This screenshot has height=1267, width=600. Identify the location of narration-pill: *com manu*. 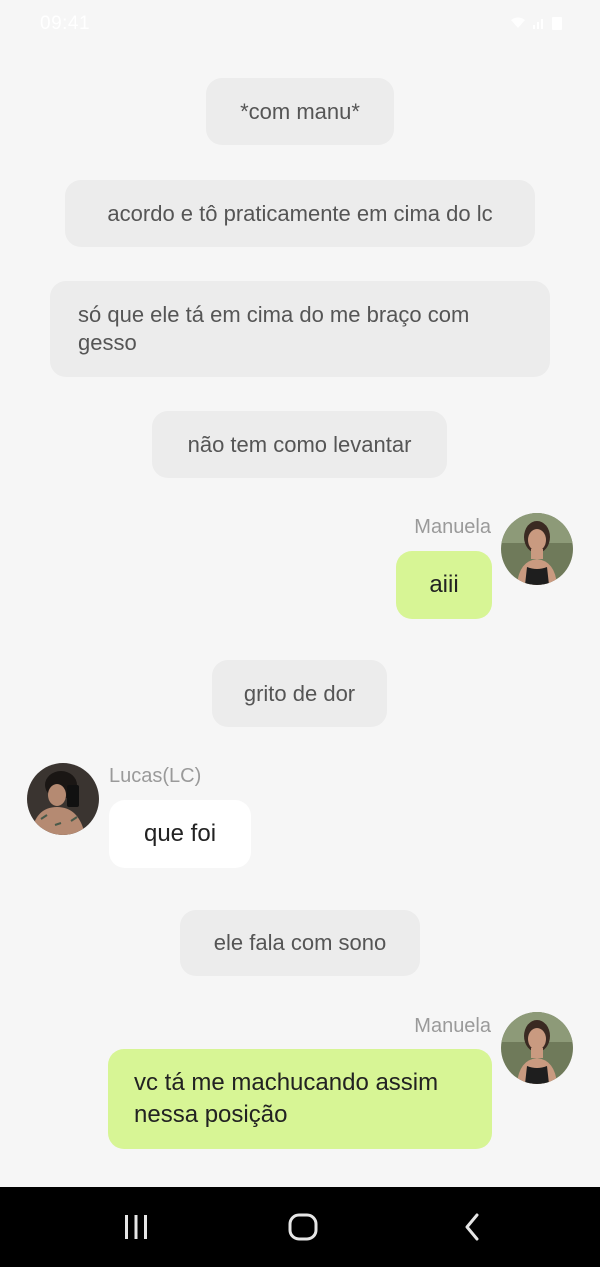
(300, 111).